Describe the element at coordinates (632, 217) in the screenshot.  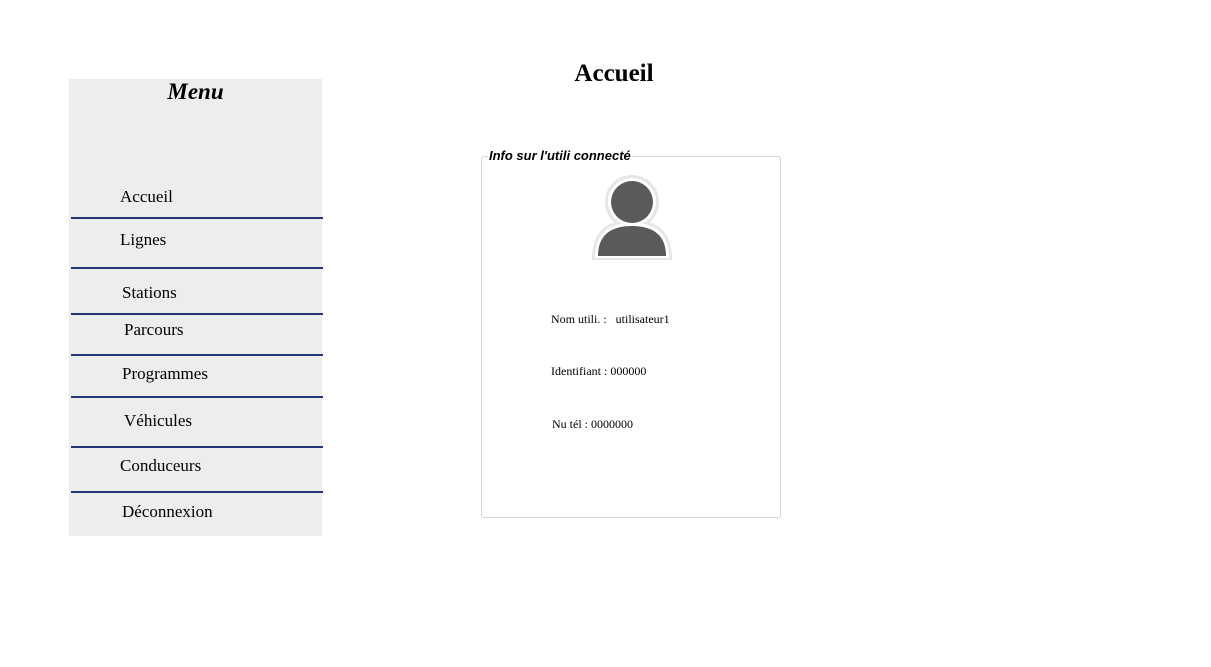
I see `user-avatar-icon` at that location.